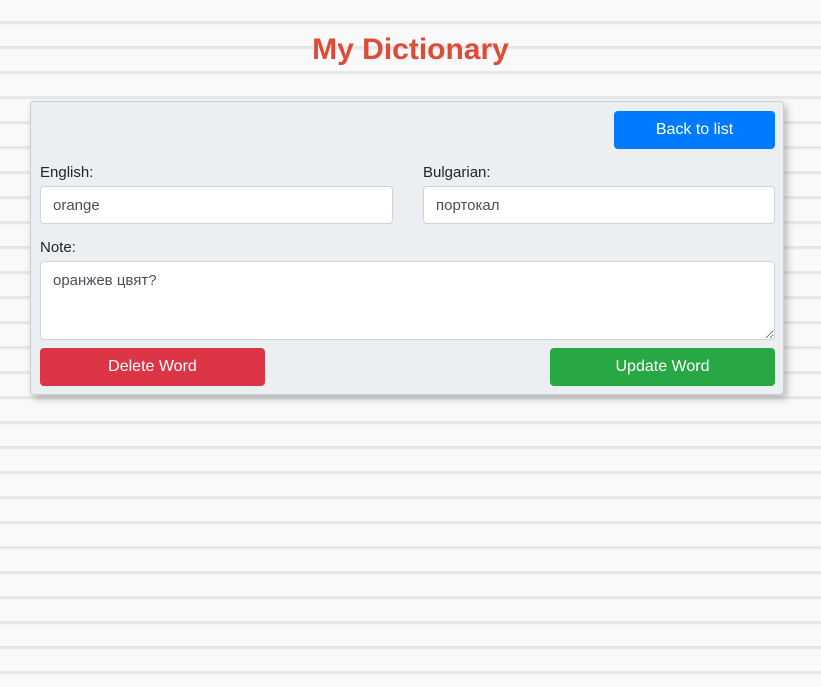  I want to click on english-label: English:, so click(67, 172).